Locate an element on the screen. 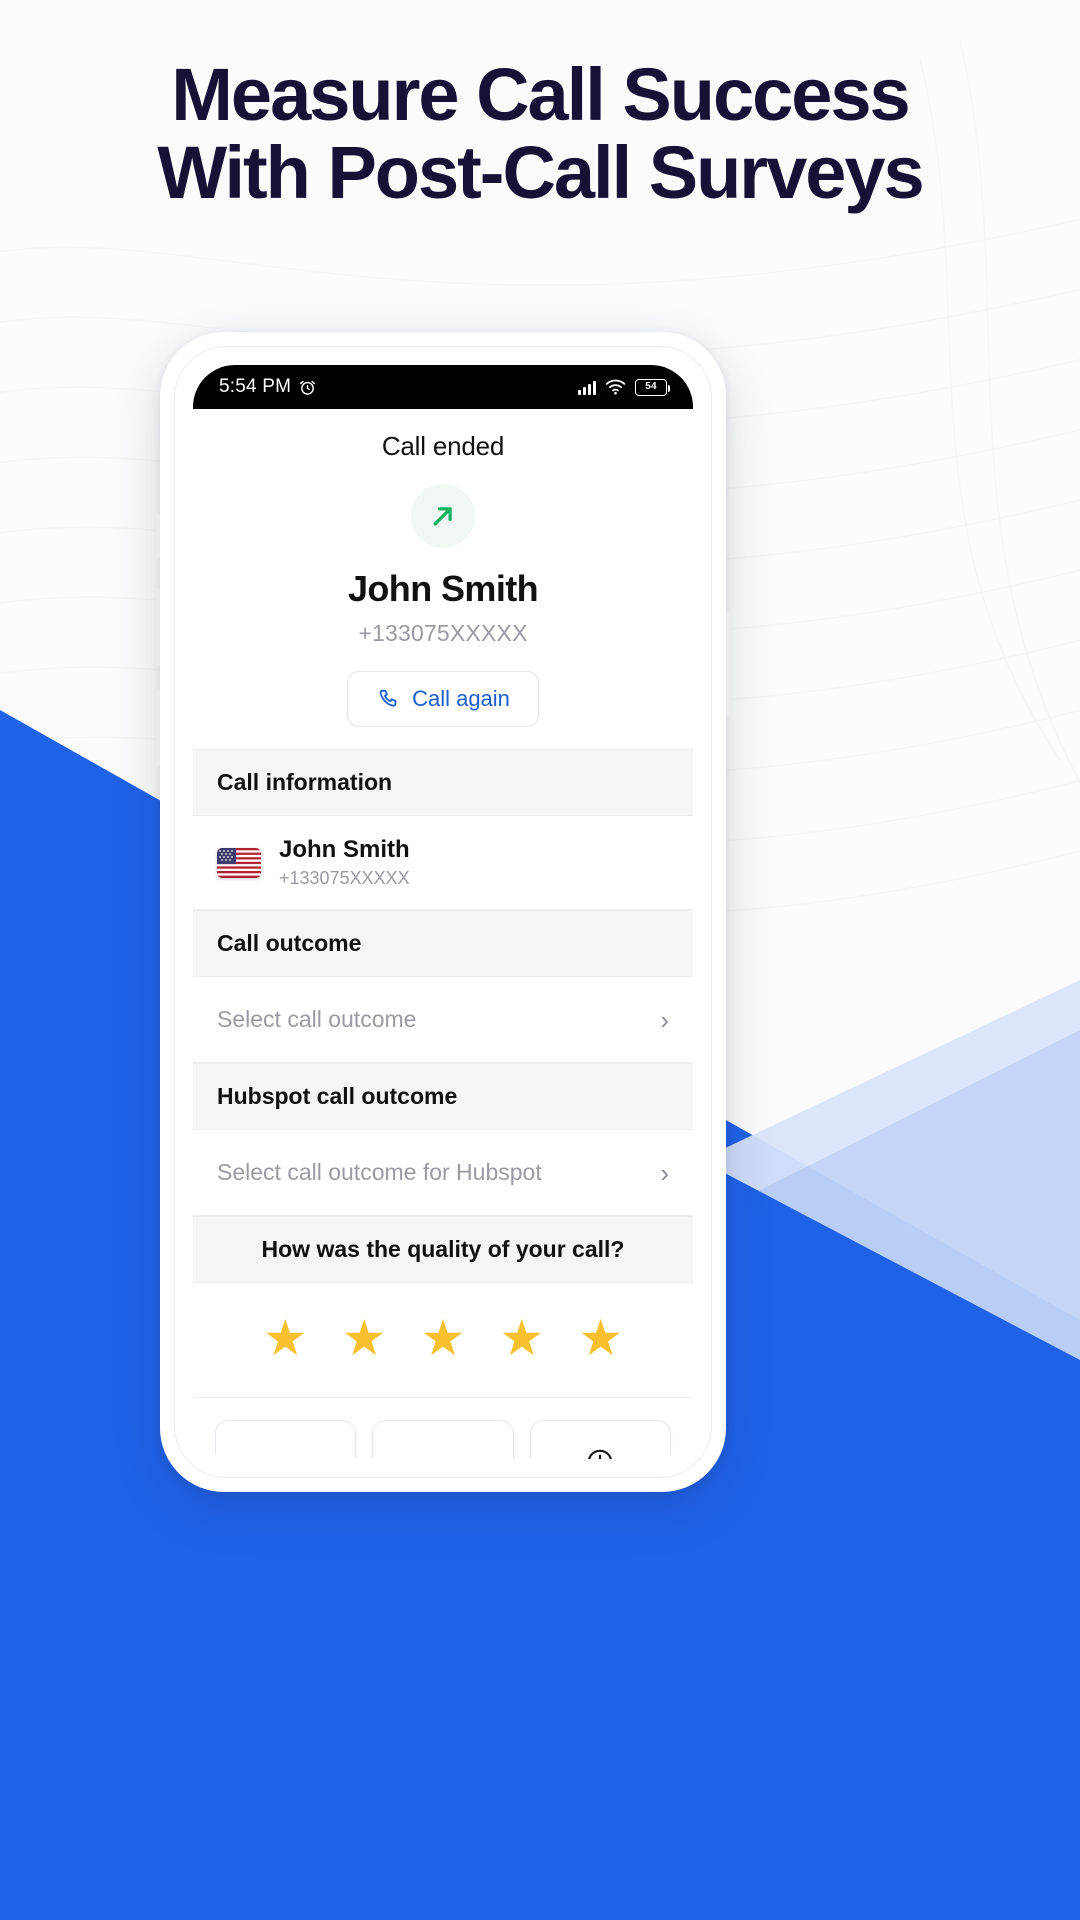 The image size is (1080, 1920). call-again-button: Call again is located at coordinates (443, 699).